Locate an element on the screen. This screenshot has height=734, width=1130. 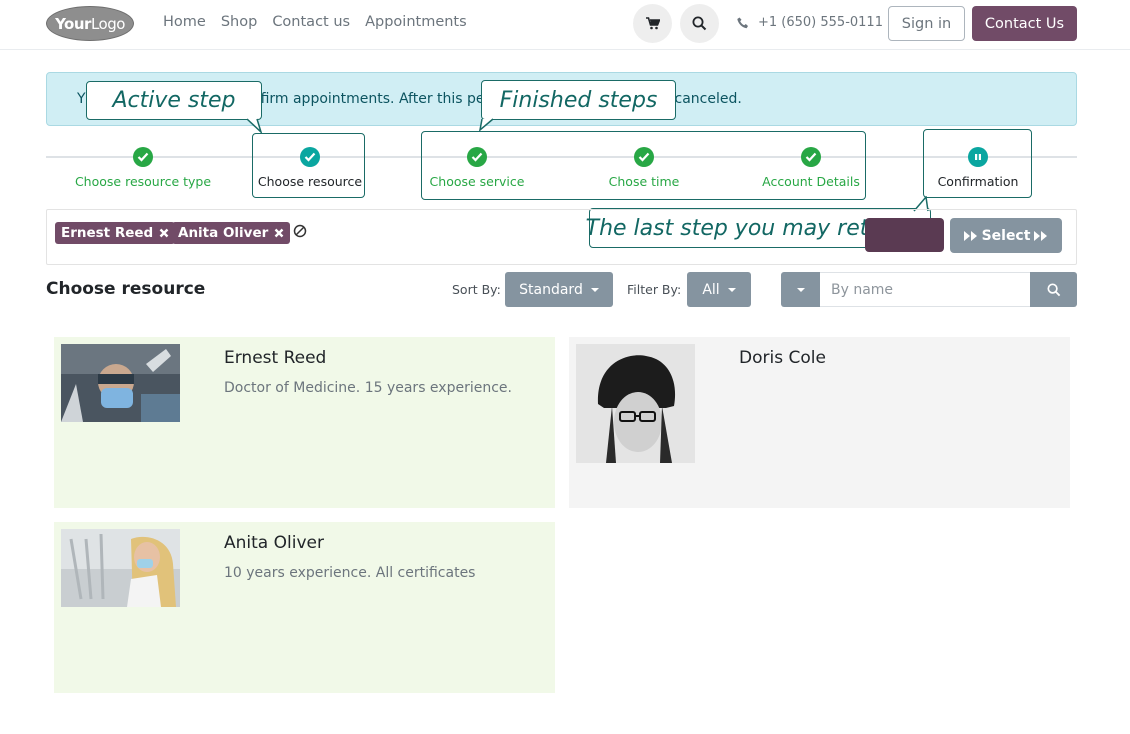
alert-text-start: Y is located at coordinates (81, 99).